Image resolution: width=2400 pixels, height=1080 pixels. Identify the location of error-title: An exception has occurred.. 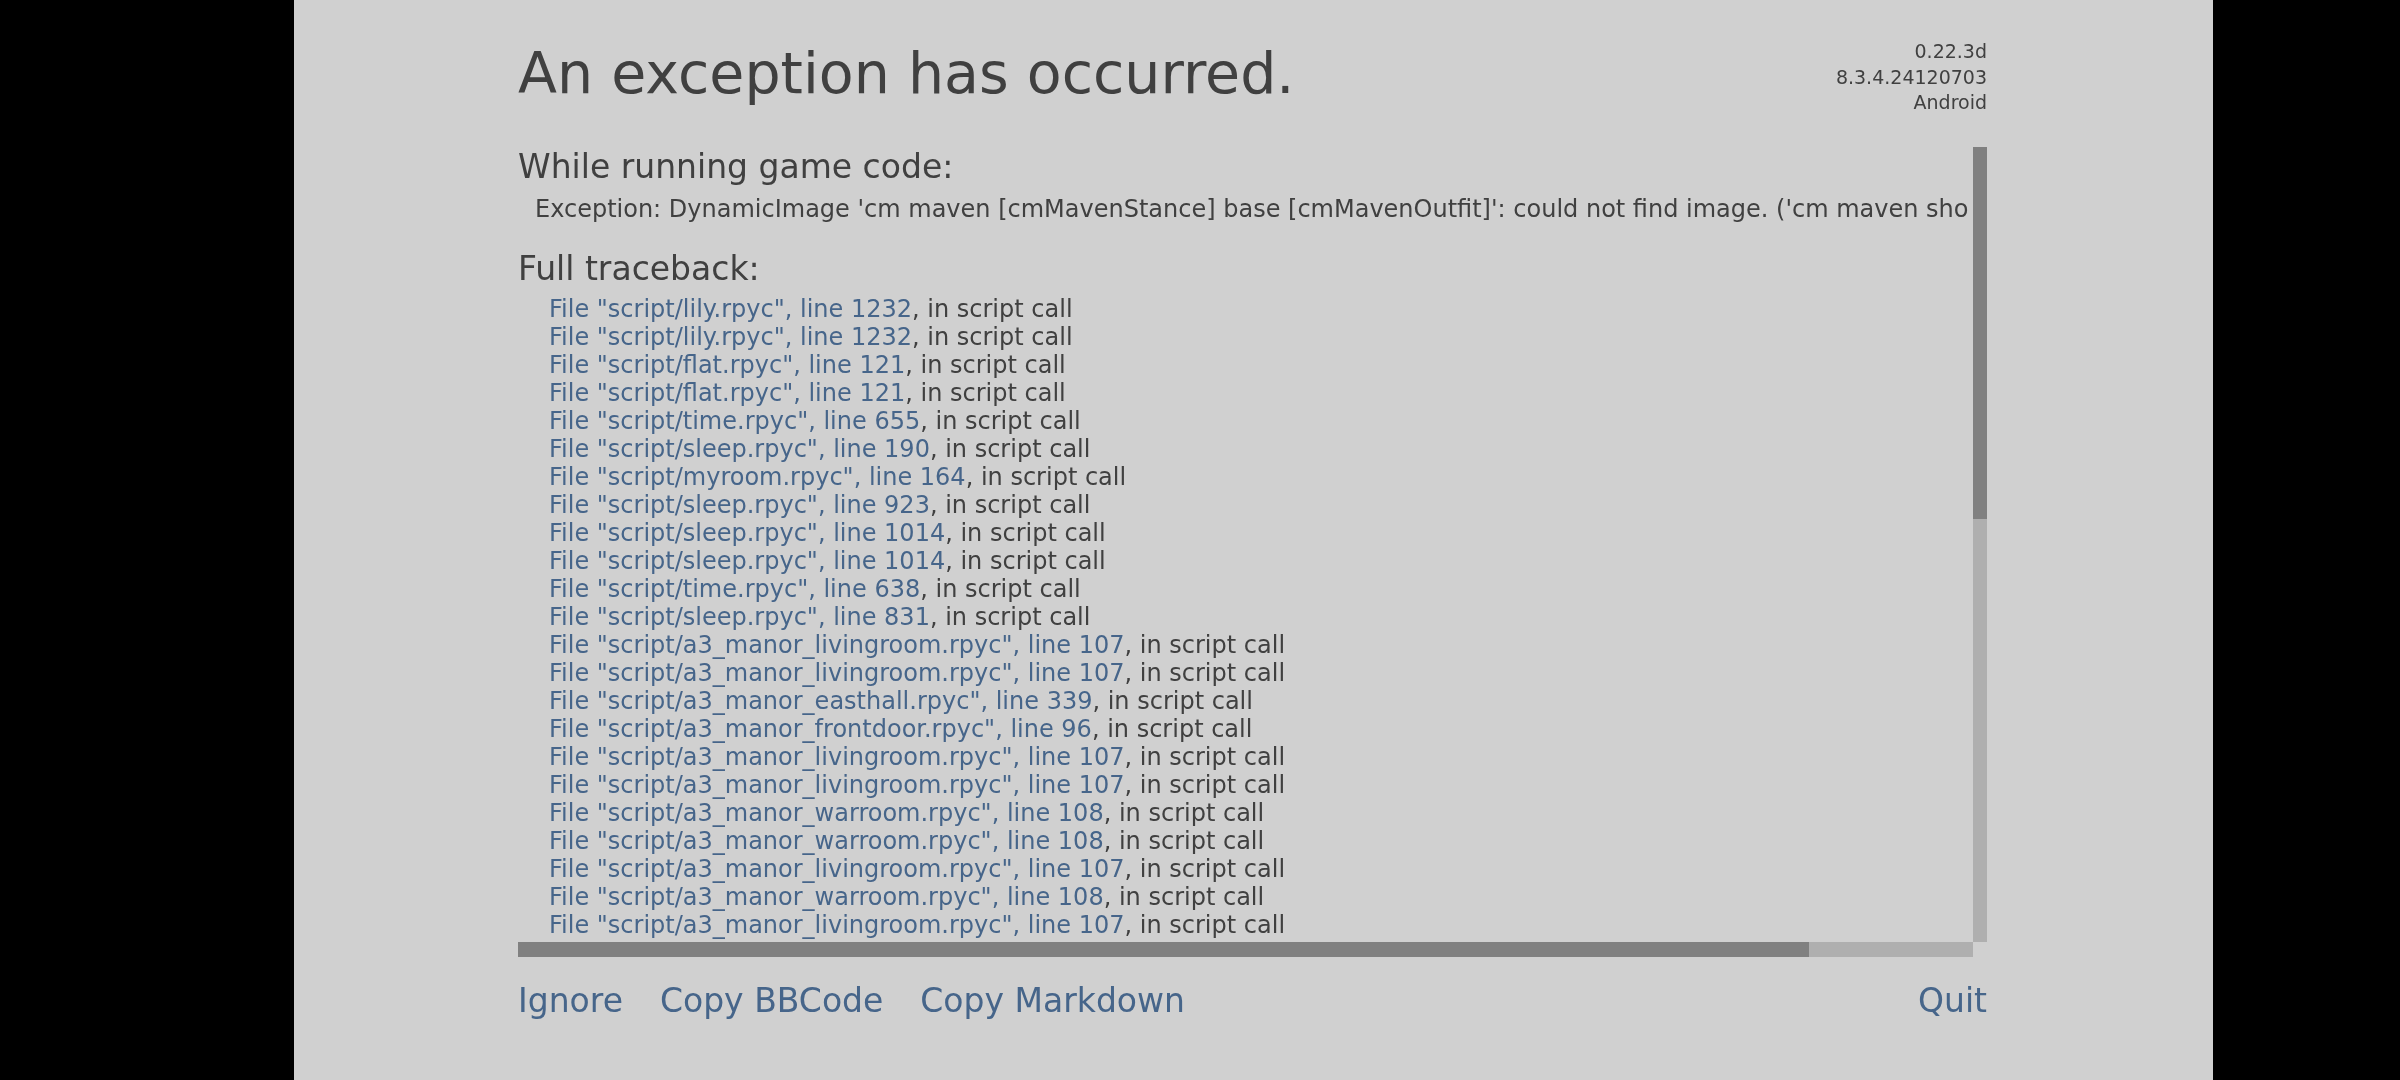
(906, 73).